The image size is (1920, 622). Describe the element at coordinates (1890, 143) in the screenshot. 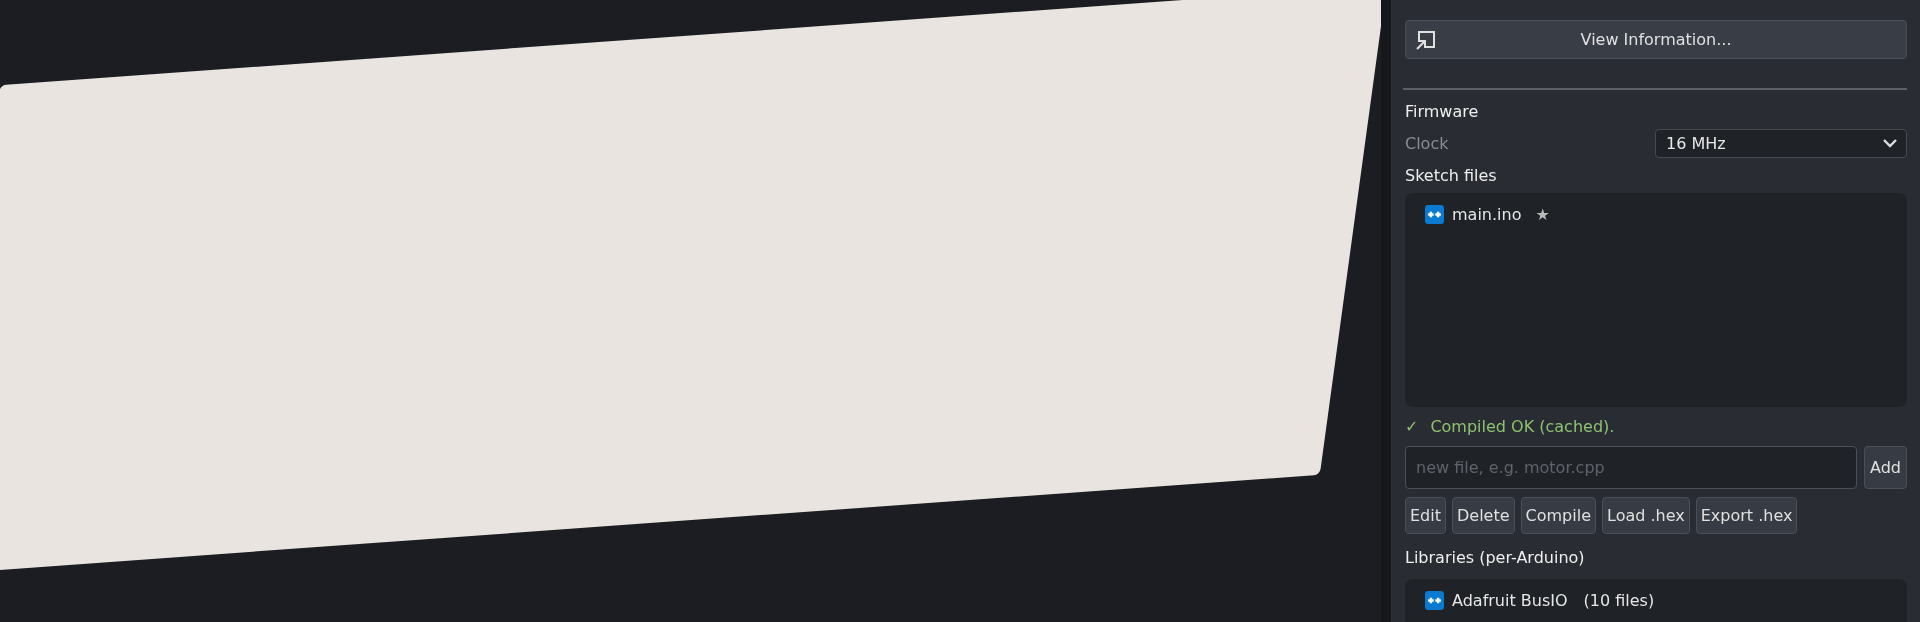

I see `chevron-down-icon` at that location.